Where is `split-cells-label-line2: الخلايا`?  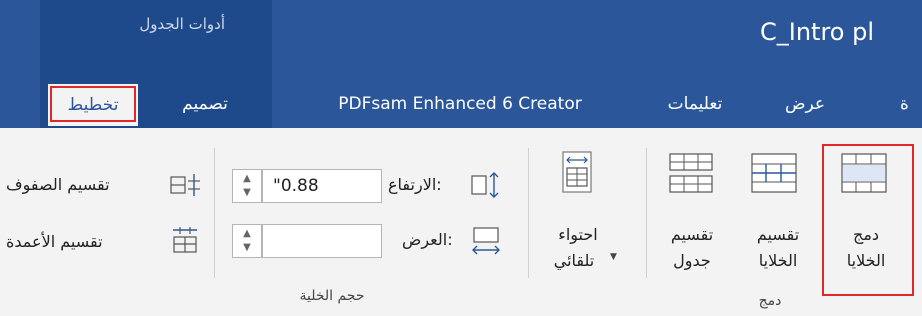
split-cells-label-line2: الخلايا is located at coordinates (778, 260).